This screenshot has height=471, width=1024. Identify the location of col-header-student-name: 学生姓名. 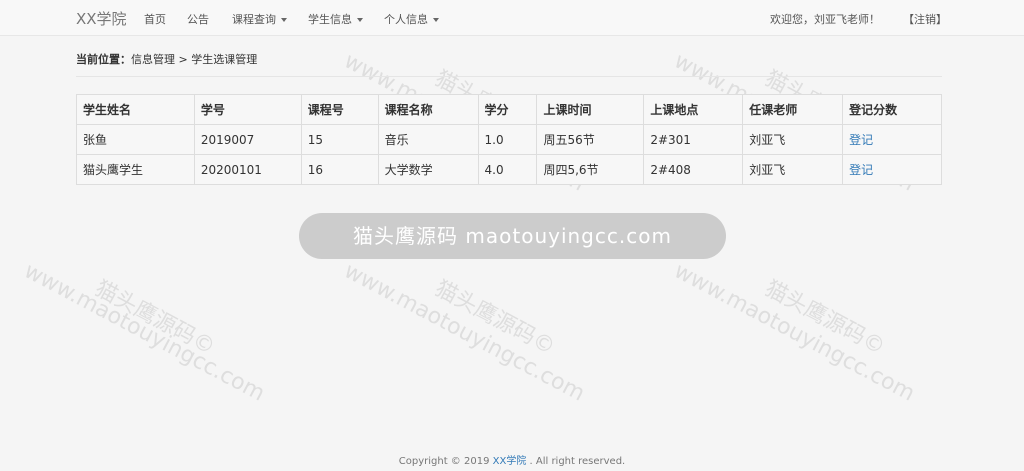
(135, 109).